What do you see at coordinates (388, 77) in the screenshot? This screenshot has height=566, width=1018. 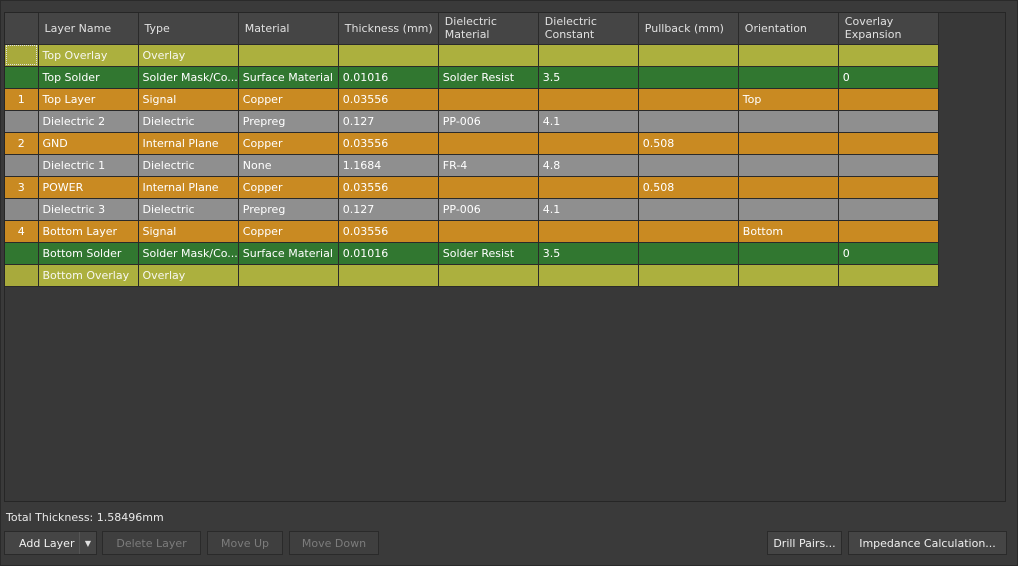 I see `thickness-cell: 0.01016` at bounding box center [388, 77].